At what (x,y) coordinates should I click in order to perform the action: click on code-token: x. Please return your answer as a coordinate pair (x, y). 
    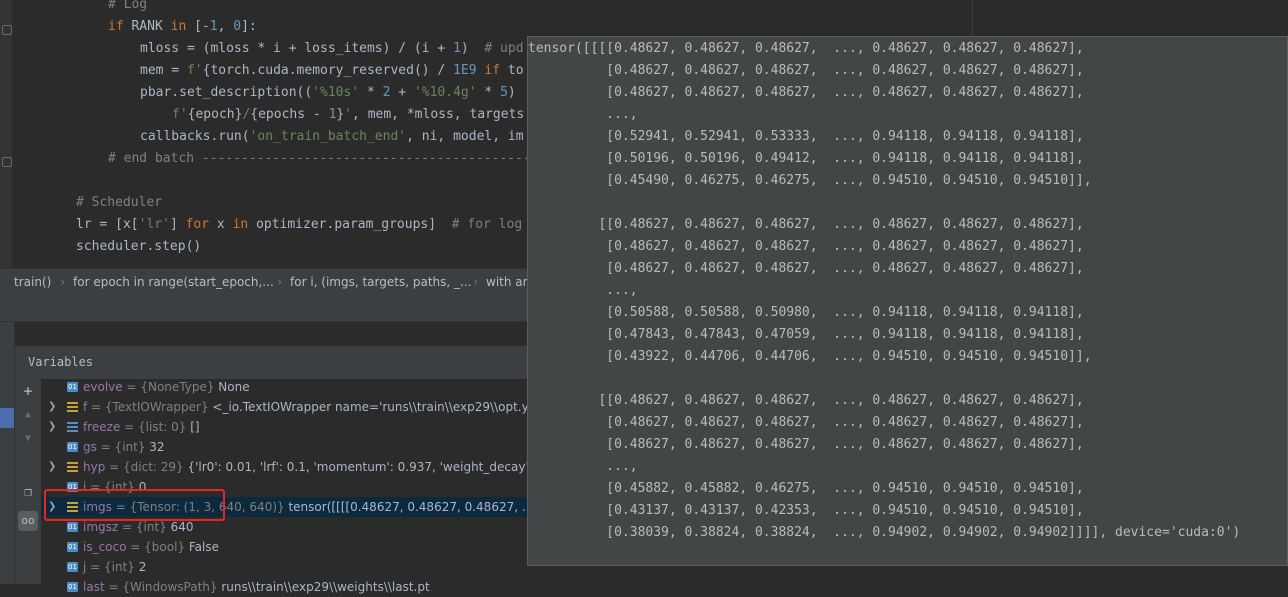
    Looking at the image, I should click on (224, 224).